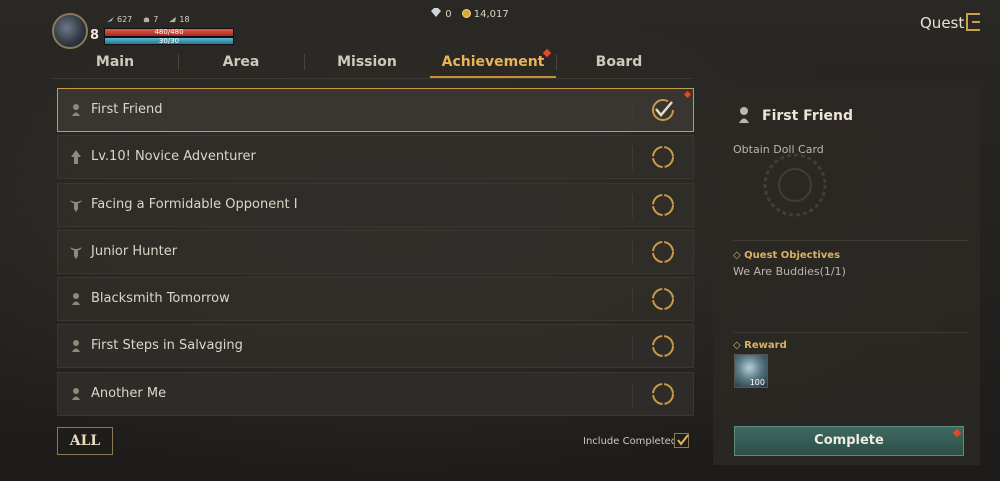 The width and height of the screenshot is (1000, 481). I want to click on achievement-label: Another Me, so click(129, 393).